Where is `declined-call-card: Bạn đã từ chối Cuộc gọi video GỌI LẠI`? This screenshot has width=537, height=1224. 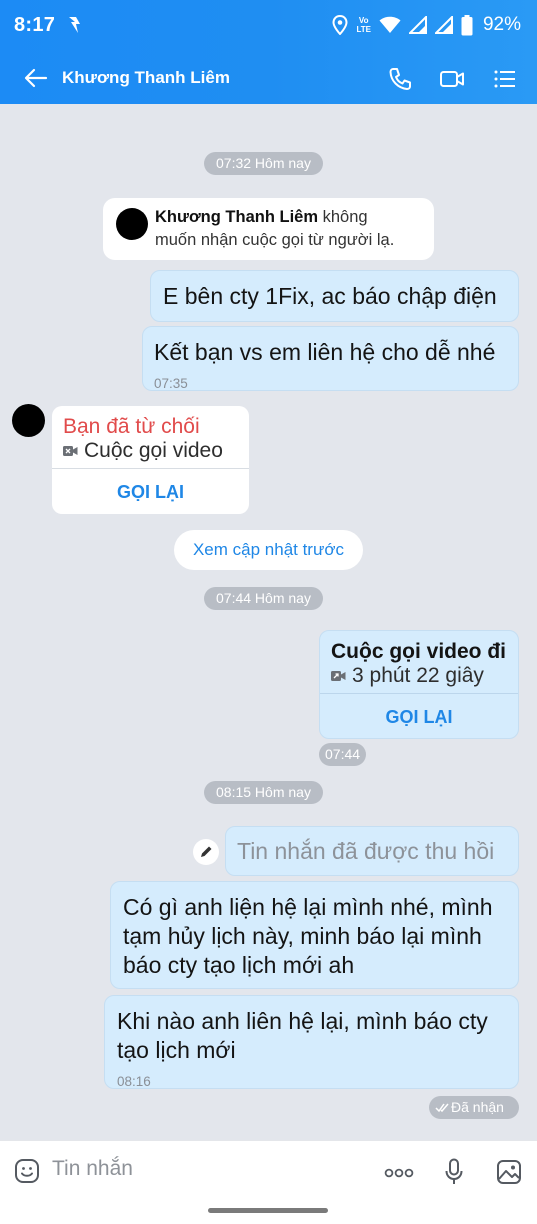 declined-call-card: Bạn đã từ chối Cuộc gọi video GỌI LẠI is located at coordinates (150, 460).